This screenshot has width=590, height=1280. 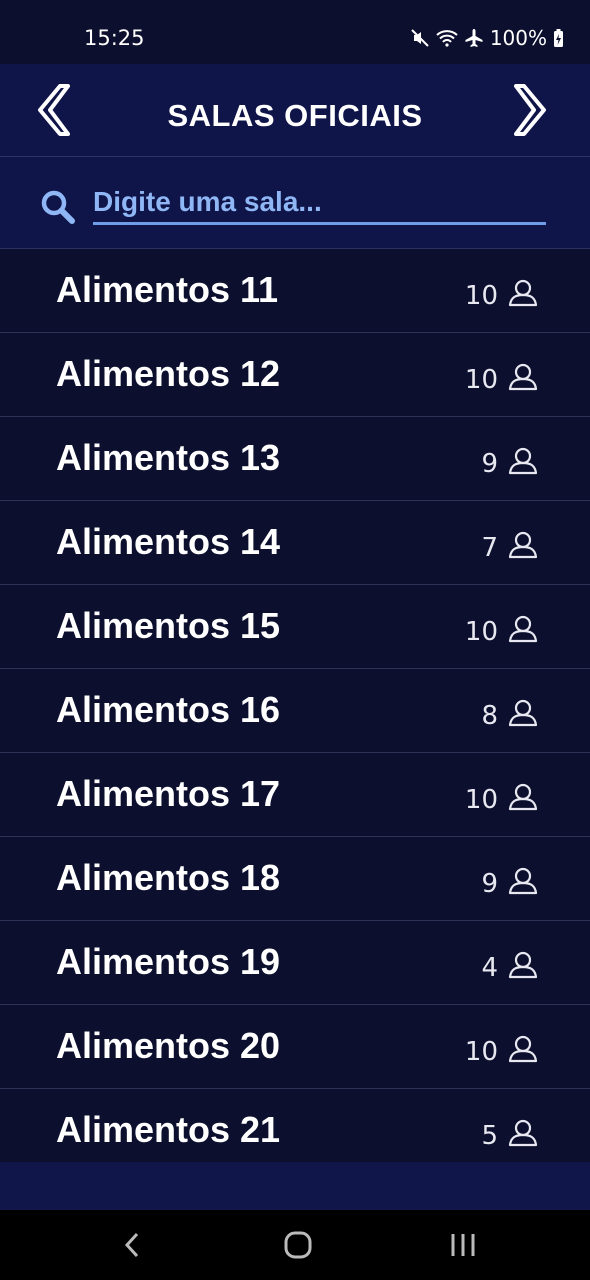 I want to click on room-row-6: Alimentos 16 8, so click(x=295, y=711).